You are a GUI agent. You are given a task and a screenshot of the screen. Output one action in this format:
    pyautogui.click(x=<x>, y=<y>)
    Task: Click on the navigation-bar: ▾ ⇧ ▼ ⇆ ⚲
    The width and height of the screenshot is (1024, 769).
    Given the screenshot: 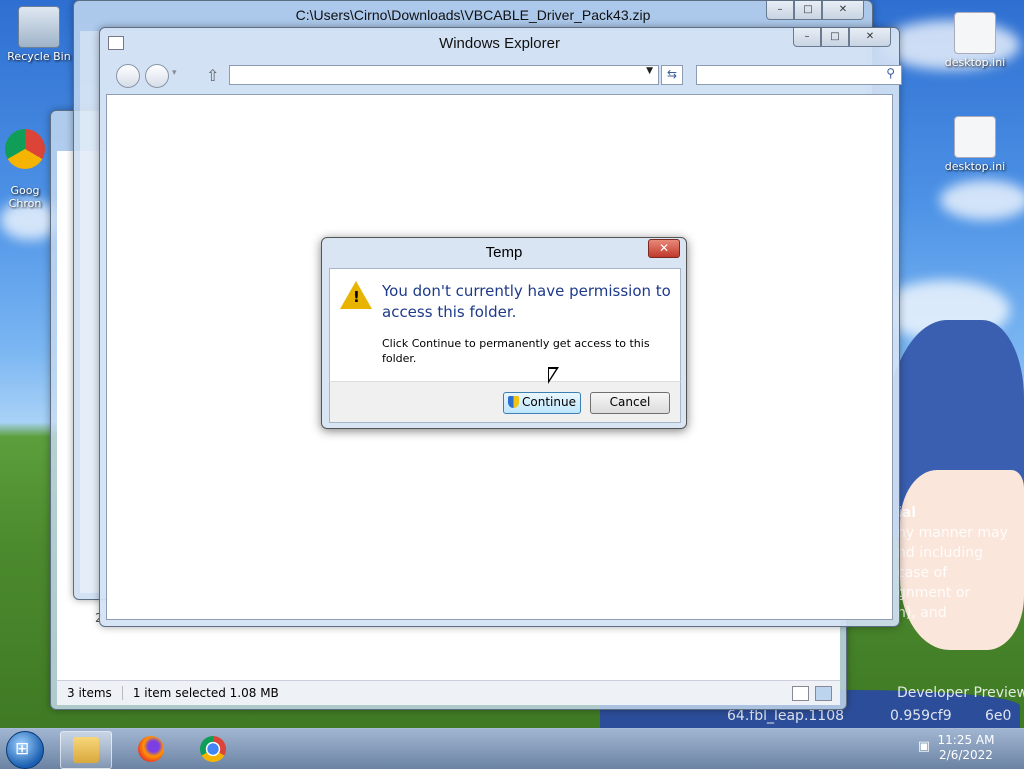 What is the action you would take?
    pyautogui.click(x=507, y=75)
    